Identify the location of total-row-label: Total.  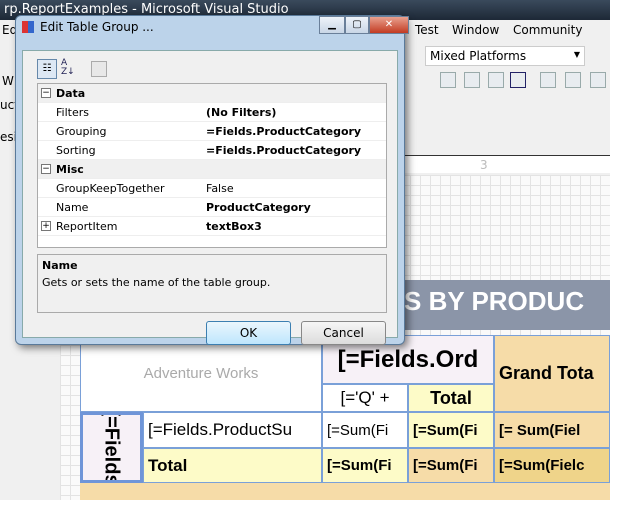
(232, 465).